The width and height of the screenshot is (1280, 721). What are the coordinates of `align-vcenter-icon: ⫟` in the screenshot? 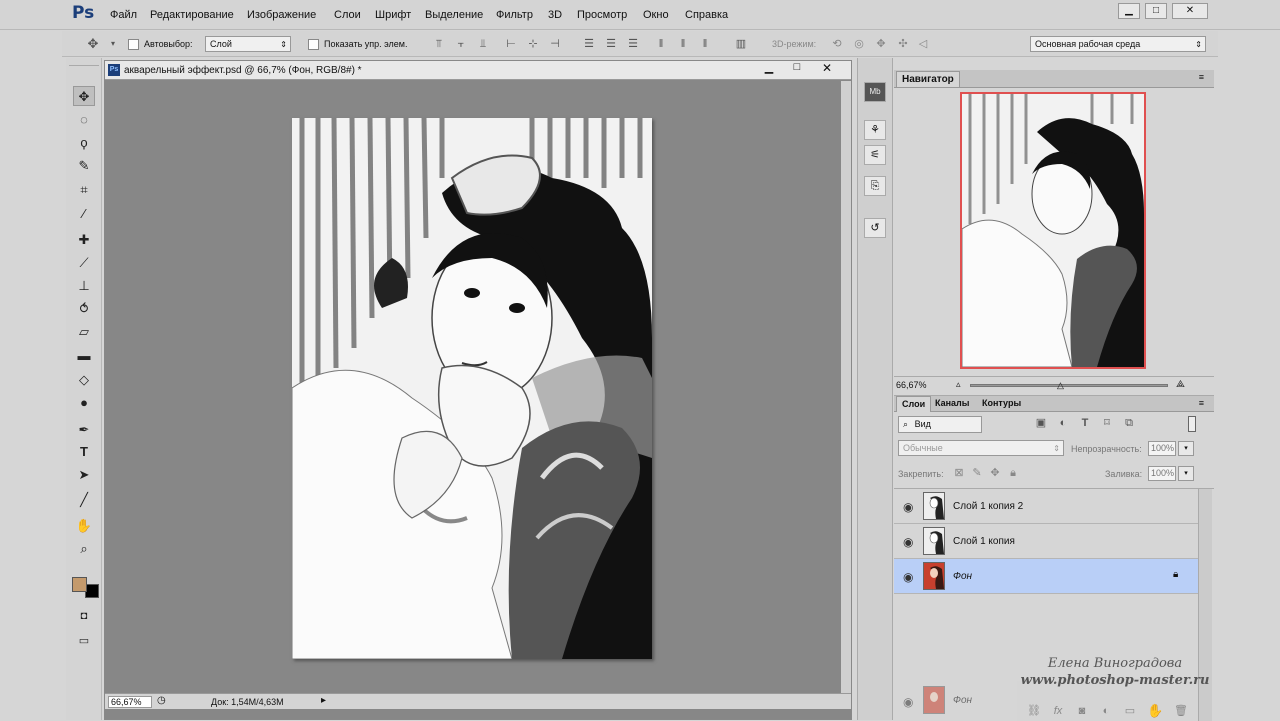 It's located at (461, 44).